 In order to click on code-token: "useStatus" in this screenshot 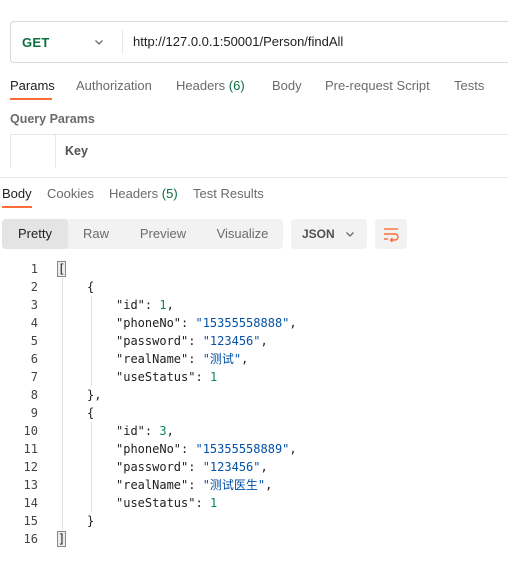, I will do `click(156, 377)`.